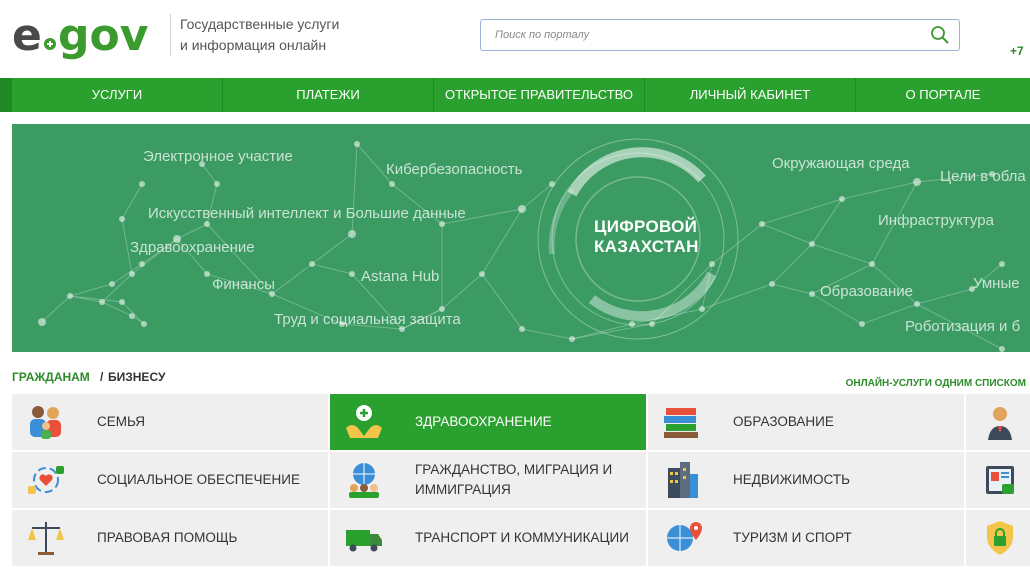 Image resolution: width=1030 pixels, height=580 pixels. I want to click on tile-label: ГРАЖДАНСТВО, МИГРАЦИЯ И ИММИГРАЦИЯ, so click(514, 479).